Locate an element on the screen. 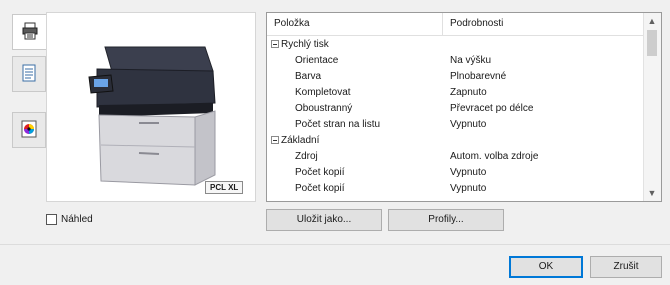 The height and width of the screenshot is (285, 670). vertical-scrollbar: ▲ ▼ is located at coordinates (652, 107).